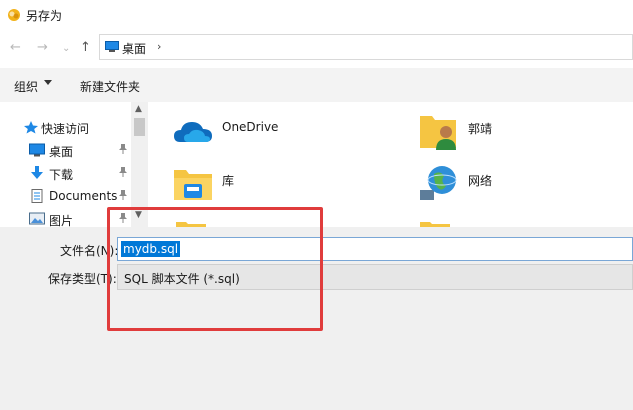 Image resolution: width=633 pixels, height=410 pixels. Describe the element at coordinates (48, 82) in the screenshot. I see `chevron-down-icon` at that location.